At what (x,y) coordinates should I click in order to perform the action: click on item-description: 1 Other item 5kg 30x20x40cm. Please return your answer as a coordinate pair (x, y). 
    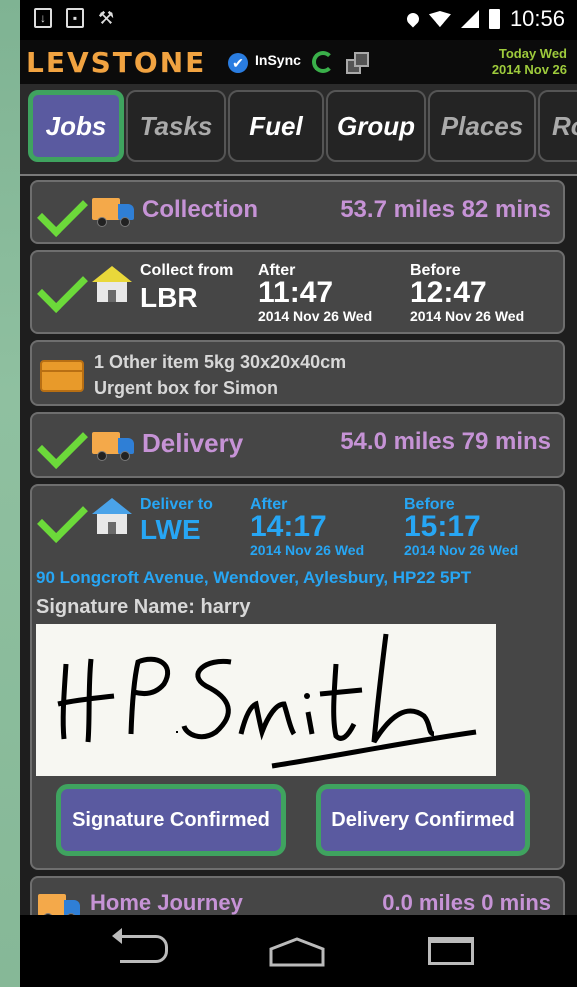
    Looking at the image, I should click on (220, 362).